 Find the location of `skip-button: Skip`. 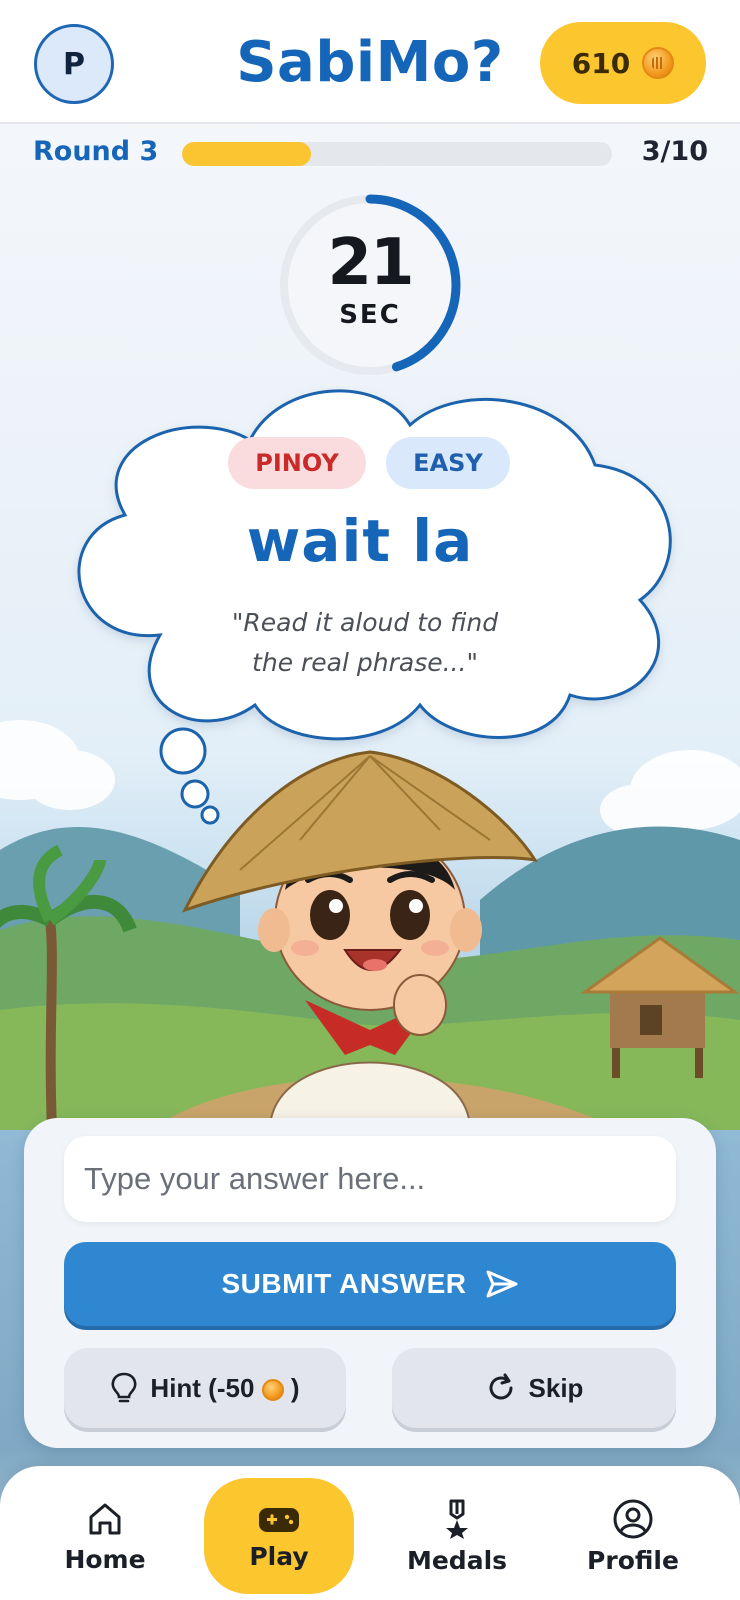

skip-button: Skip is located at coordinates (534, 1388).